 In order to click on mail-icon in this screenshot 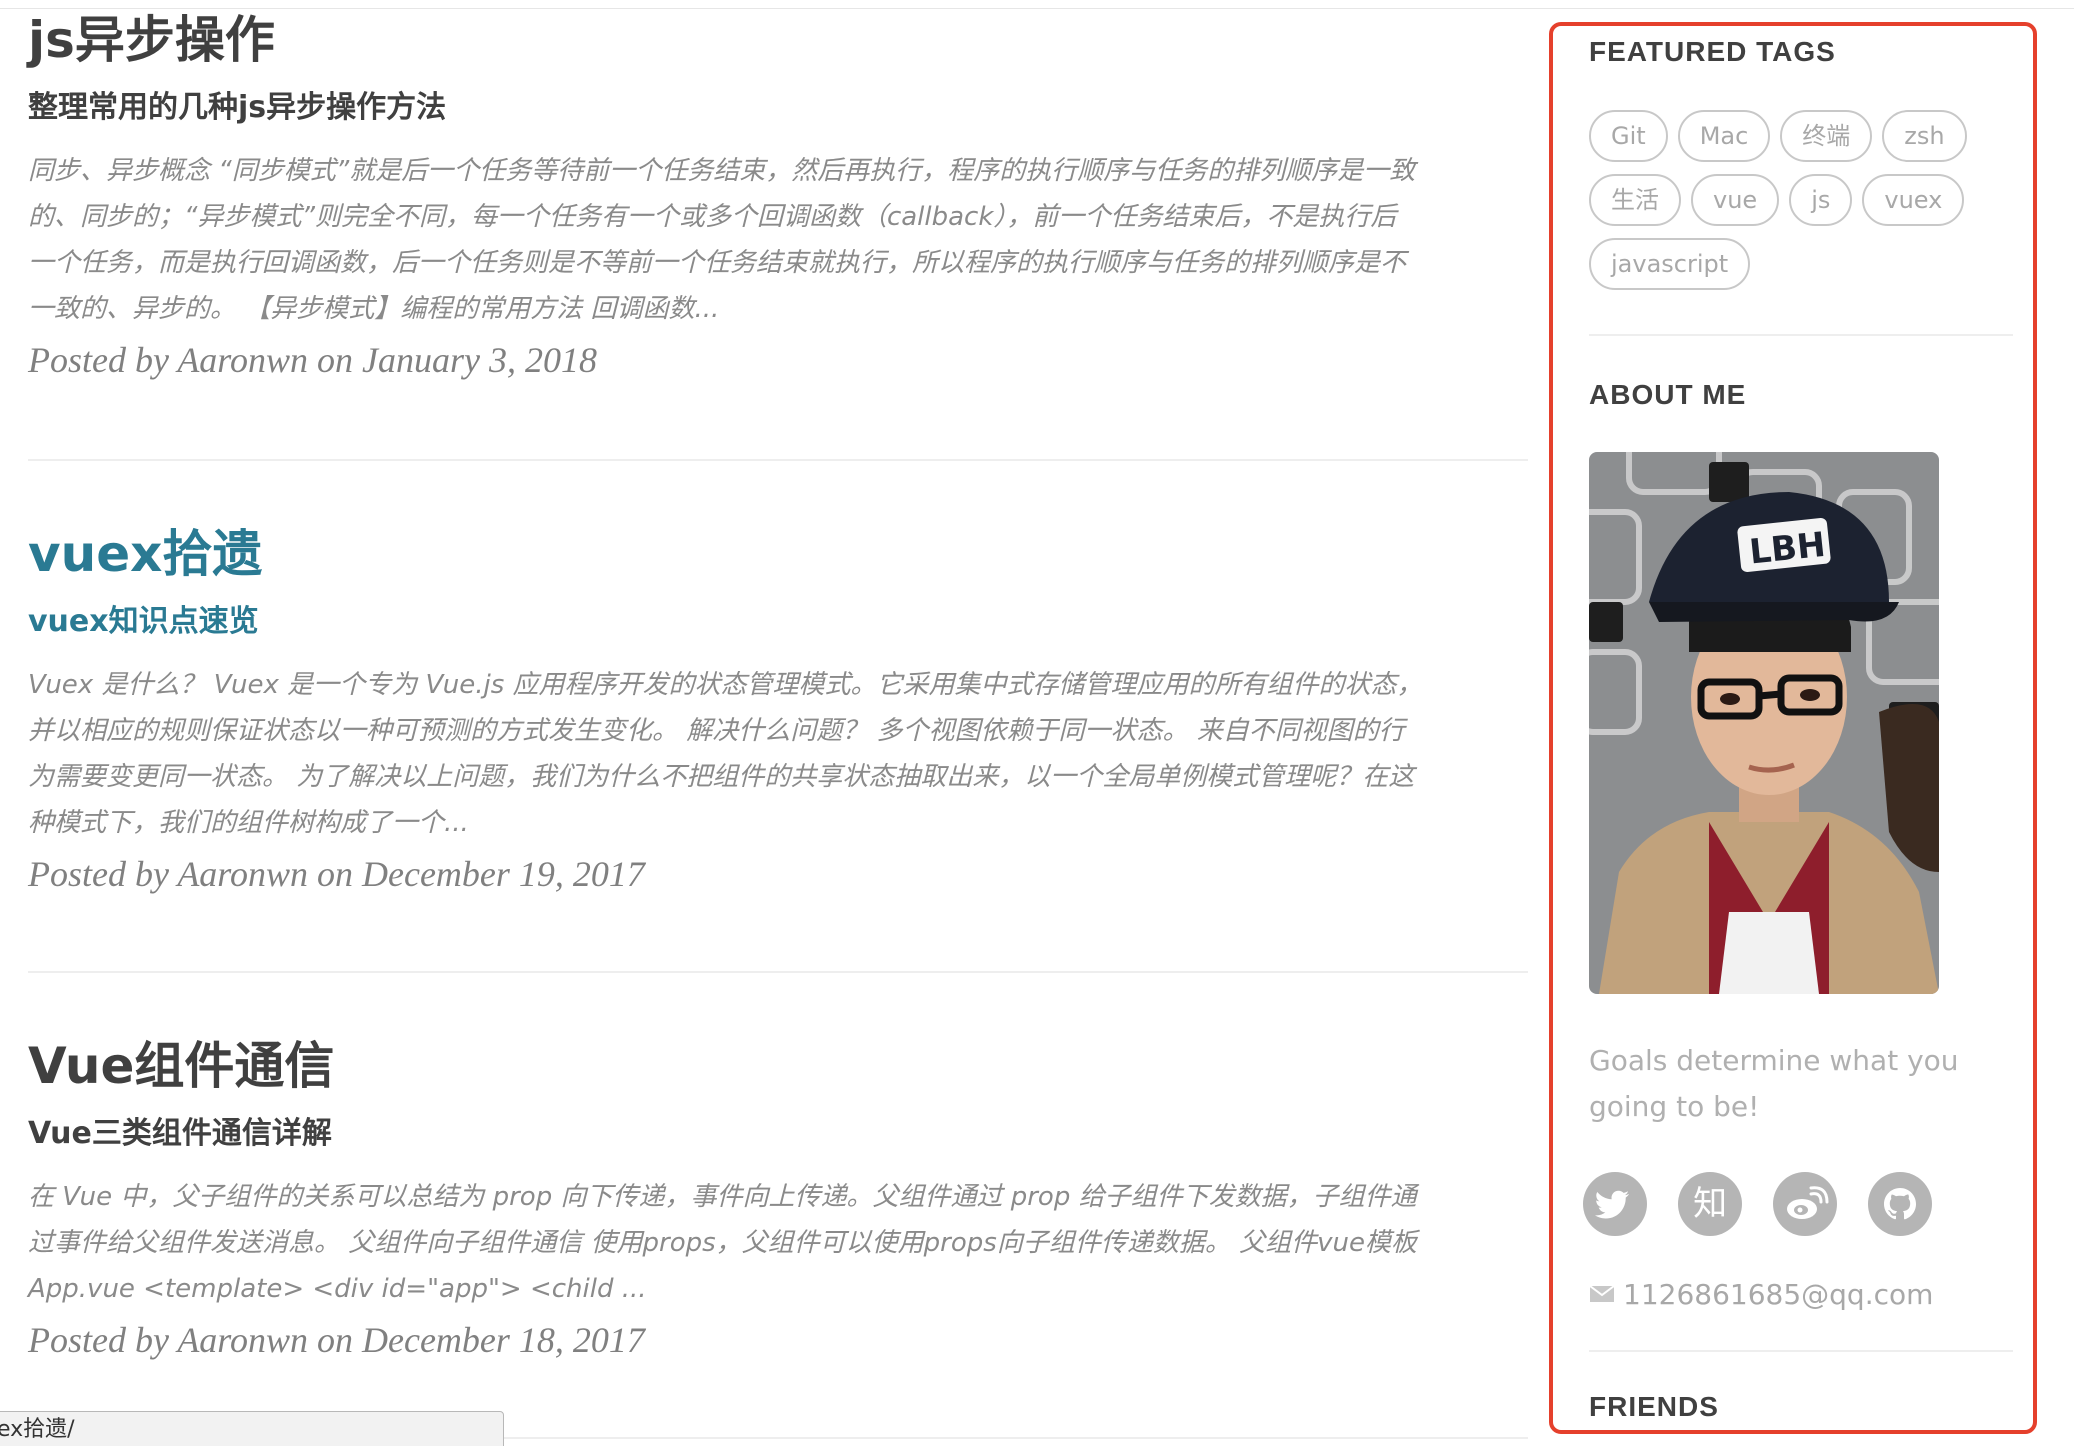, I will do `click(1602, 1295)`.